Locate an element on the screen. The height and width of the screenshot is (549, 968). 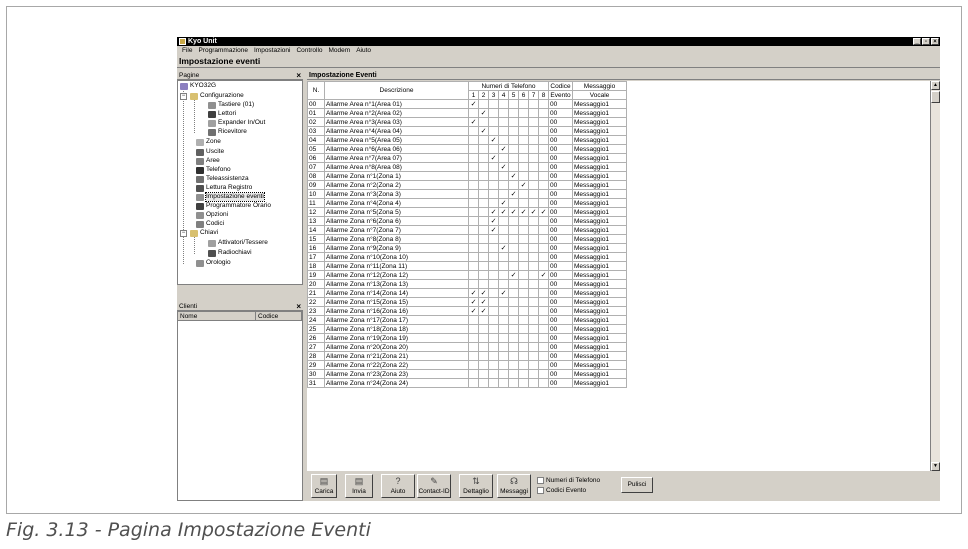
expander-node: Expander In/Out is located at coordinates (236, 123).